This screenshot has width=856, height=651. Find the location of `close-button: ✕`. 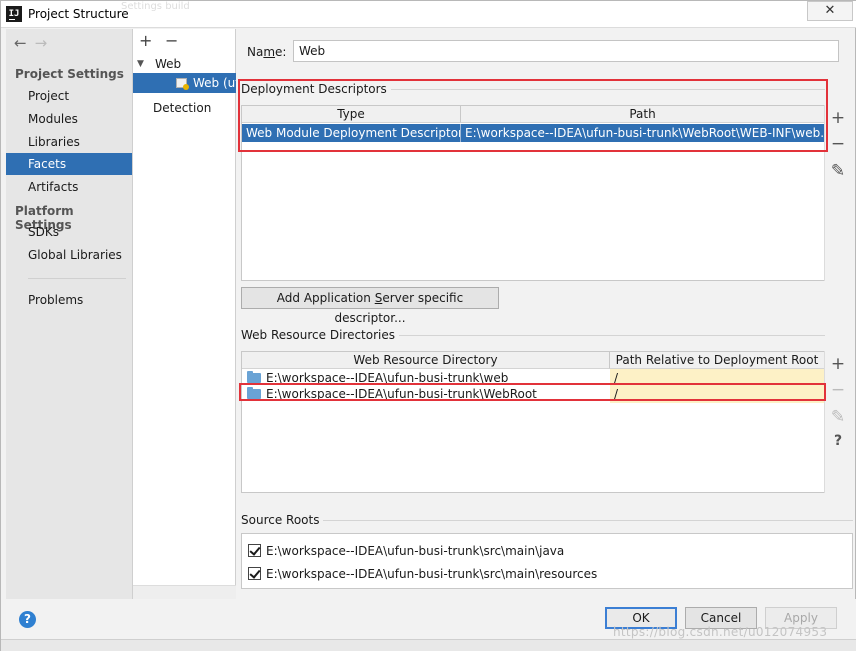

close-button: ✕ is located at coordinates (830, 11).